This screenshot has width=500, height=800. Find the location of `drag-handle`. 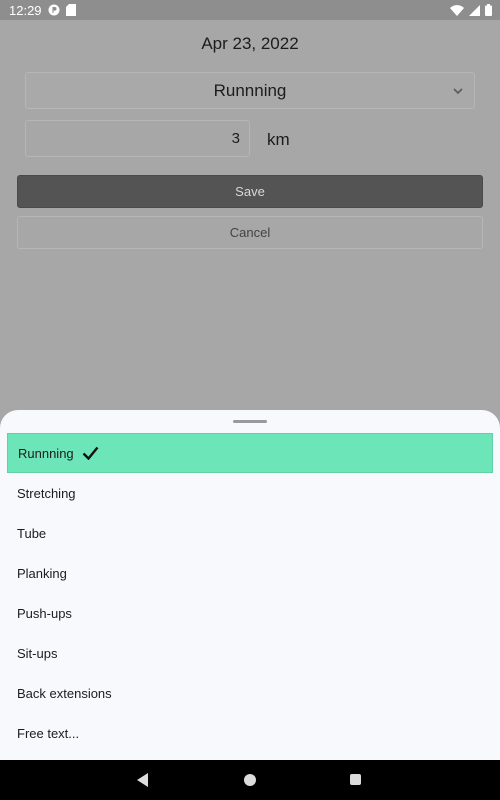

drag-handle is located at coordinates (250, 421).